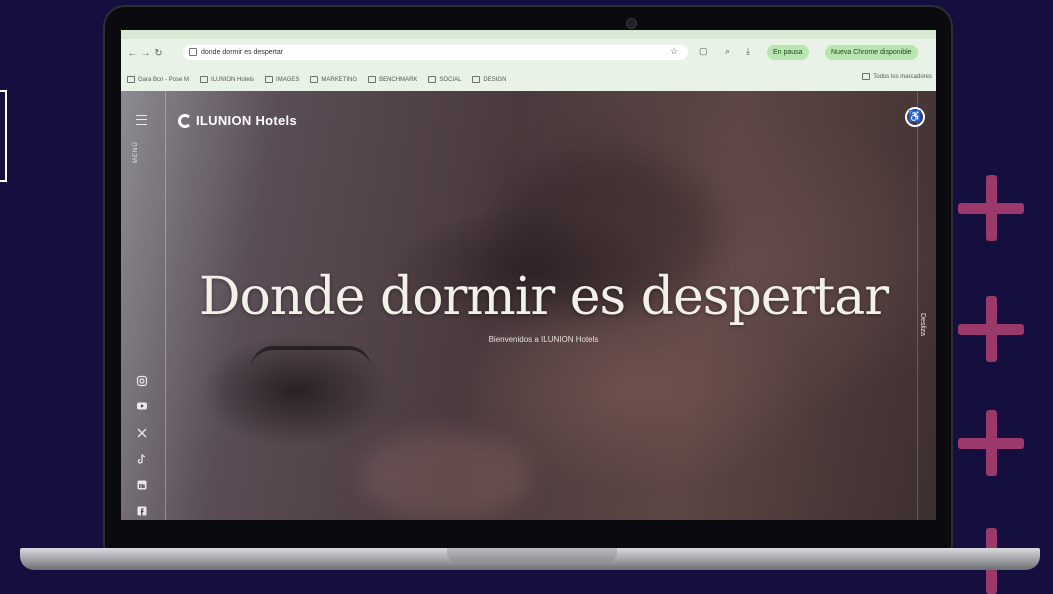 The width and height of the screenshot is (1053, 594). I want to click on bookmark-item: BENCHMARK, so click(392, 80).